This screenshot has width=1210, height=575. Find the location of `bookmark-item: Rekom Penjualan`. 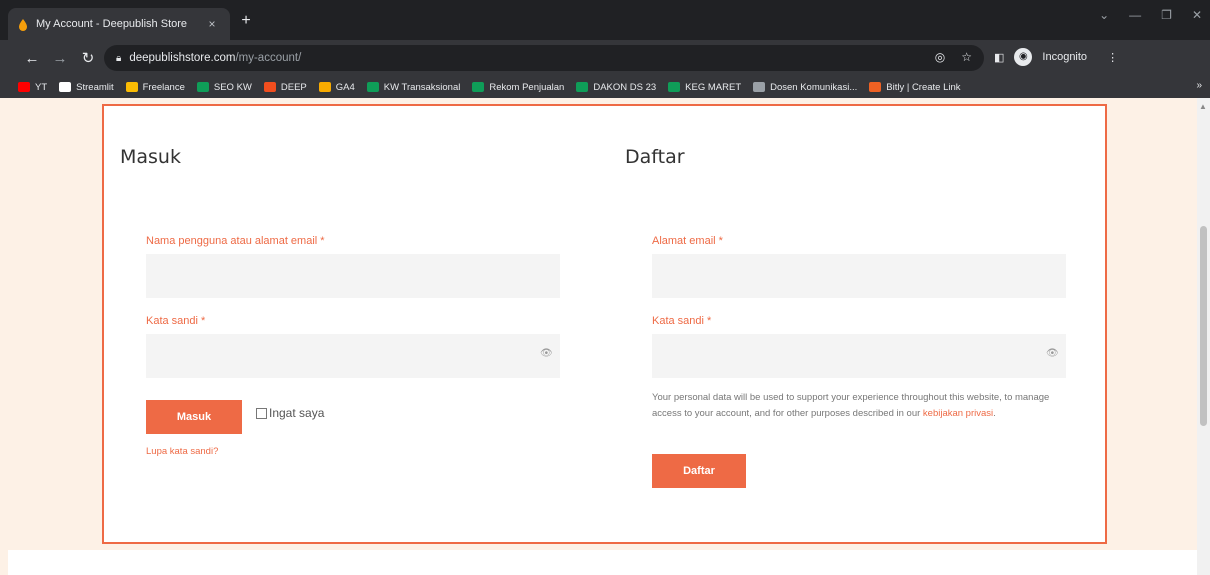

bookmark-item: Rekom Penjualan is located at coordinates (518, 87).